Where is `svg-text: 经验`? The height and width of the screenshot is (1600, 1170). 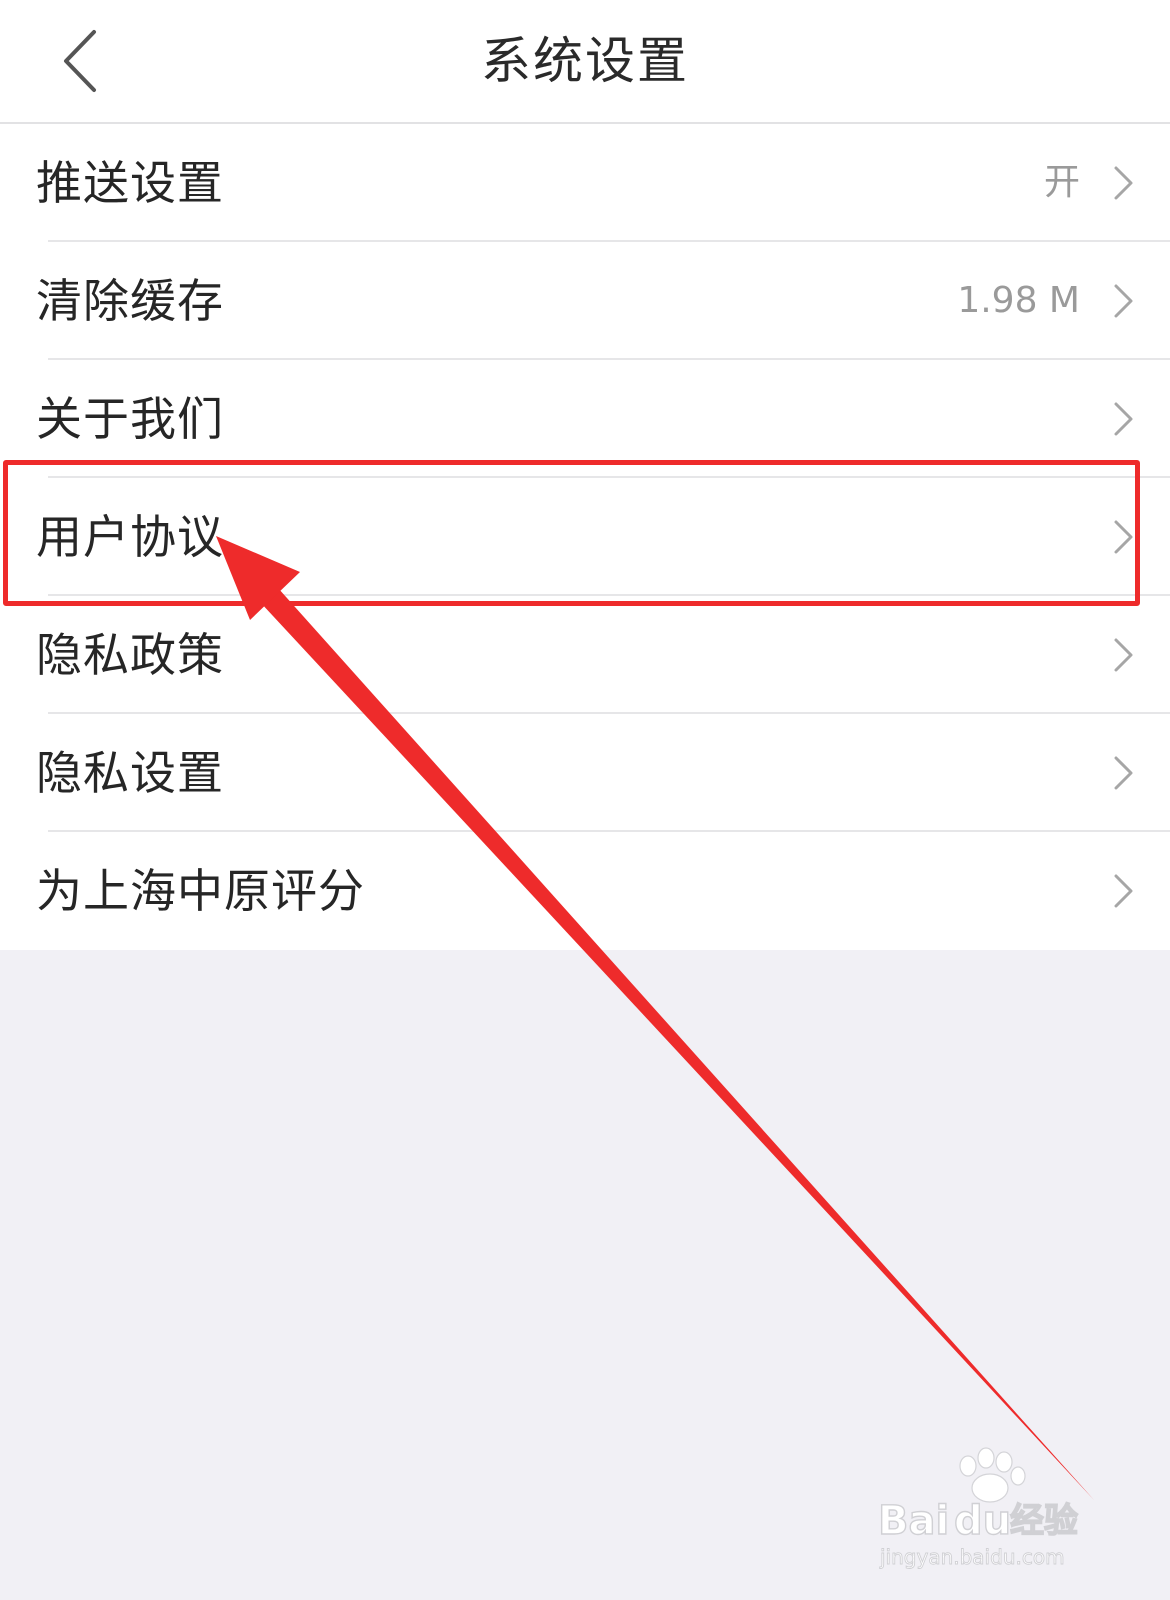 svg-text: 经验 is located at coordinates (1044, 1521).